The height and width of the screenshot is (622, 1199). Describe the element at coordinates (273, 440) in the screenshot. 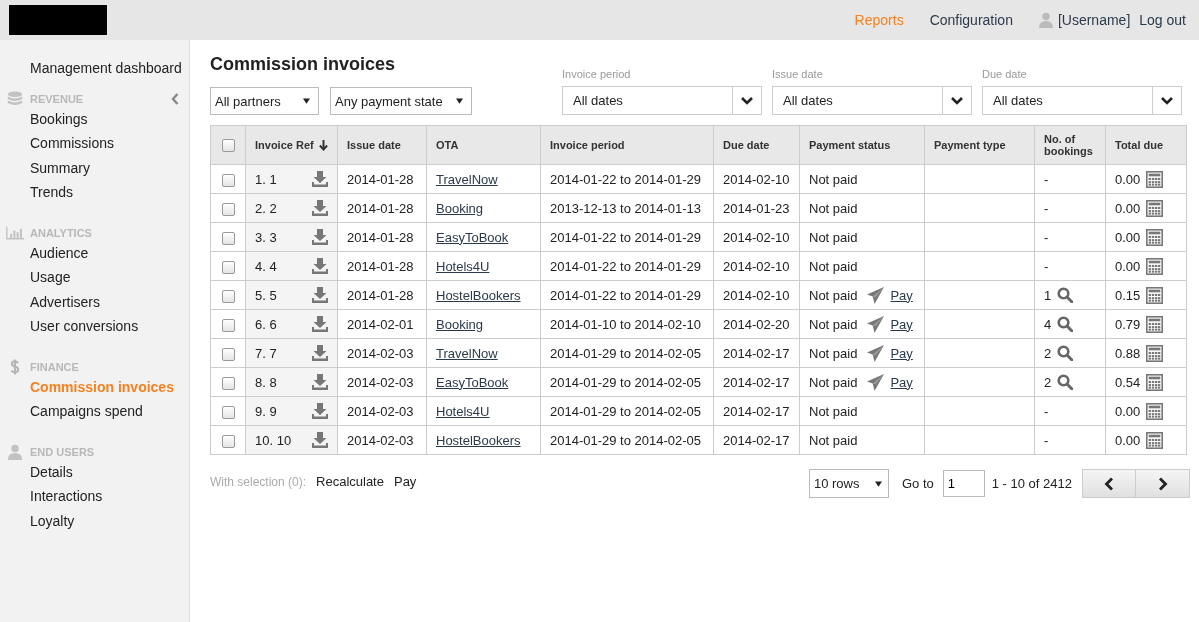

I see `table-cell: 10. 10` at that location.